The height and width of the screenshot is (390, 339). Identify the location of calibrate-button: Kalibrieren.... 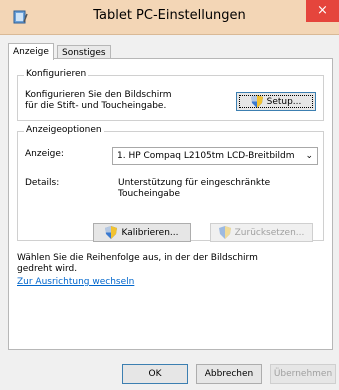
(142, 232).